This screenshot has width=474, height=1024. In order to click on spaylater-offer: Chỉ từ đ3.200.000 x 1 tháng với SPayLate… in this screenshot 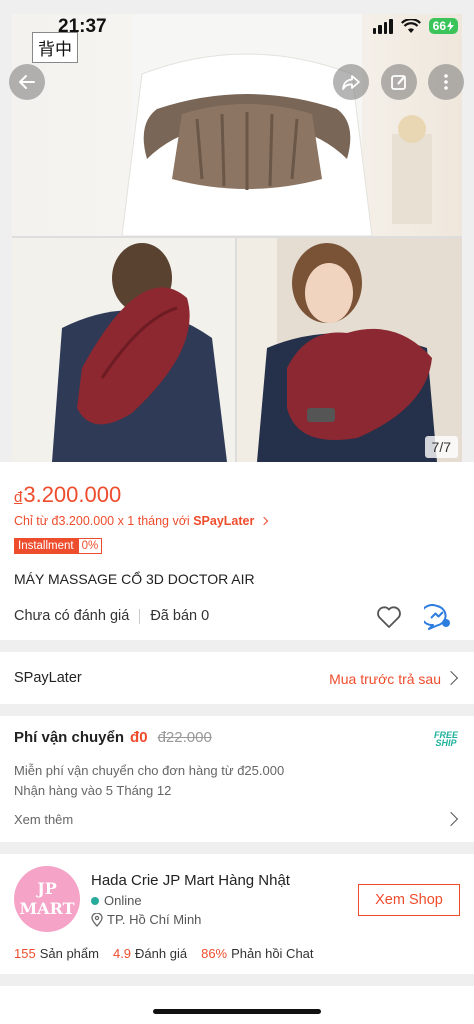, I will do `click(141, 521)`.